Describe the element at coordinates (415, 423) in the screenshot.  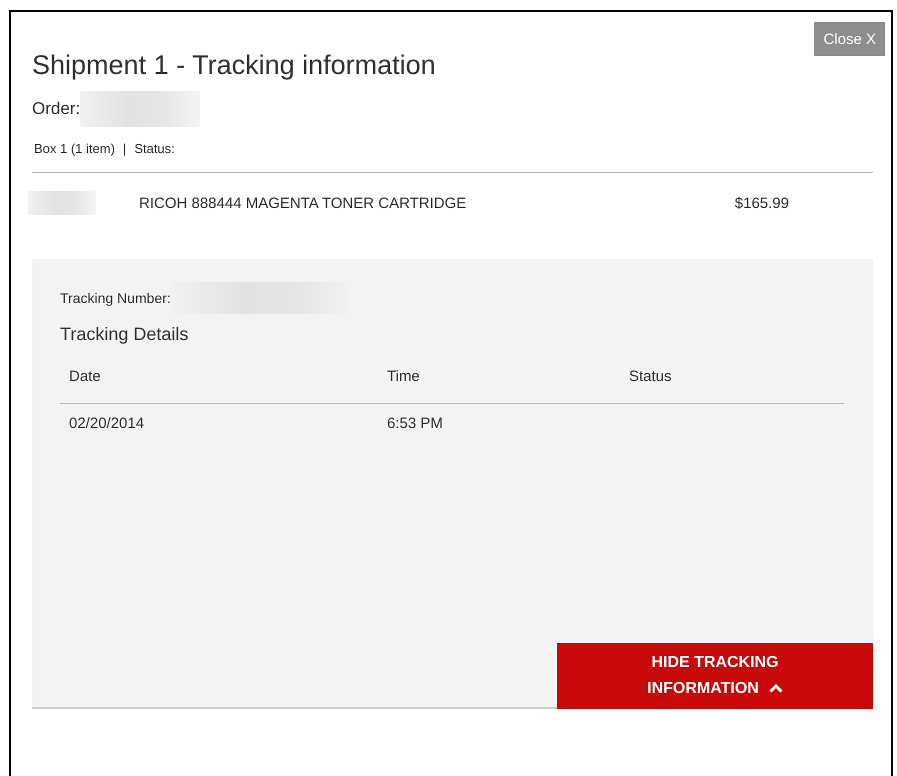
I see `table-cell-text: 6:53 PM` at that location.